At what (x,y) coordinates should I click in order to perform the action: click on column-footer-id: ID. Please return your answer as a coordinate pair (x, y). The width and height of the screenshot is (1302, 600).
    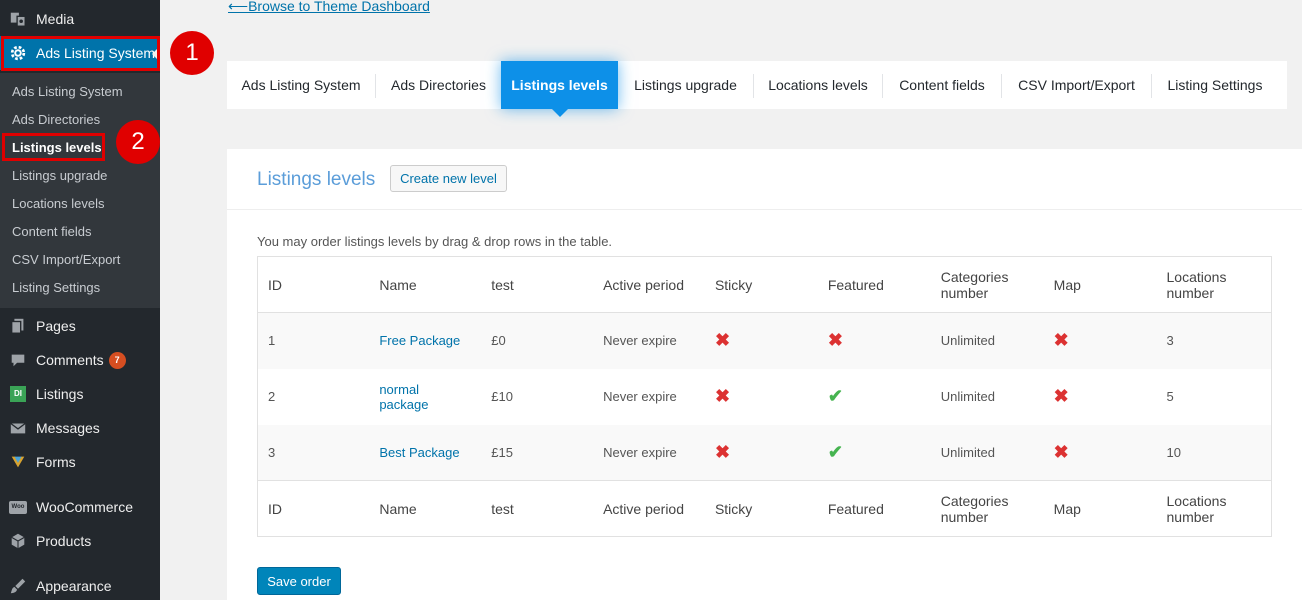
    Looking at the image, I should click on (275, 508).